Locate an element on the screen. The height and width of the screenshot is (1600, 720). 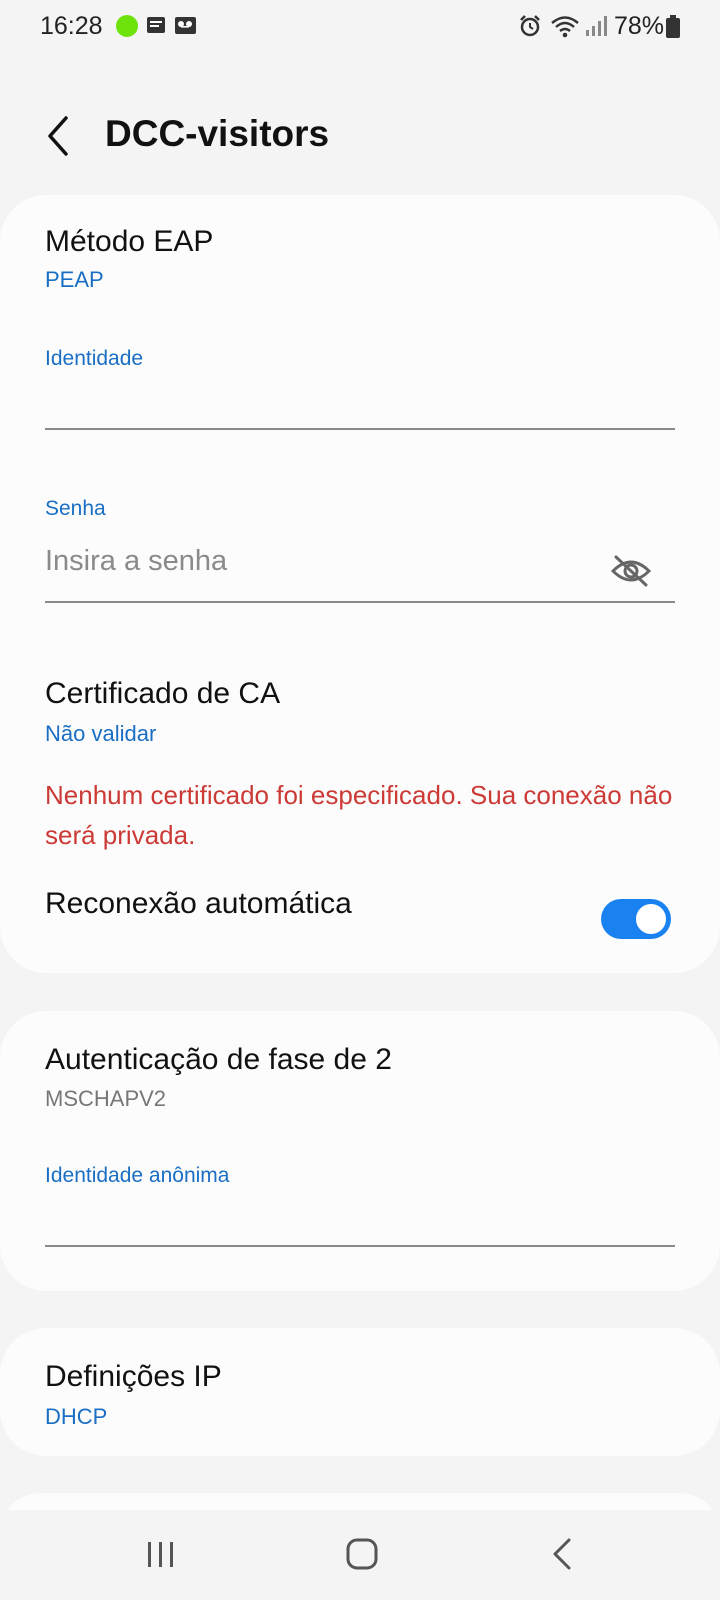
battery-icon is located at coordinates (673, 26).